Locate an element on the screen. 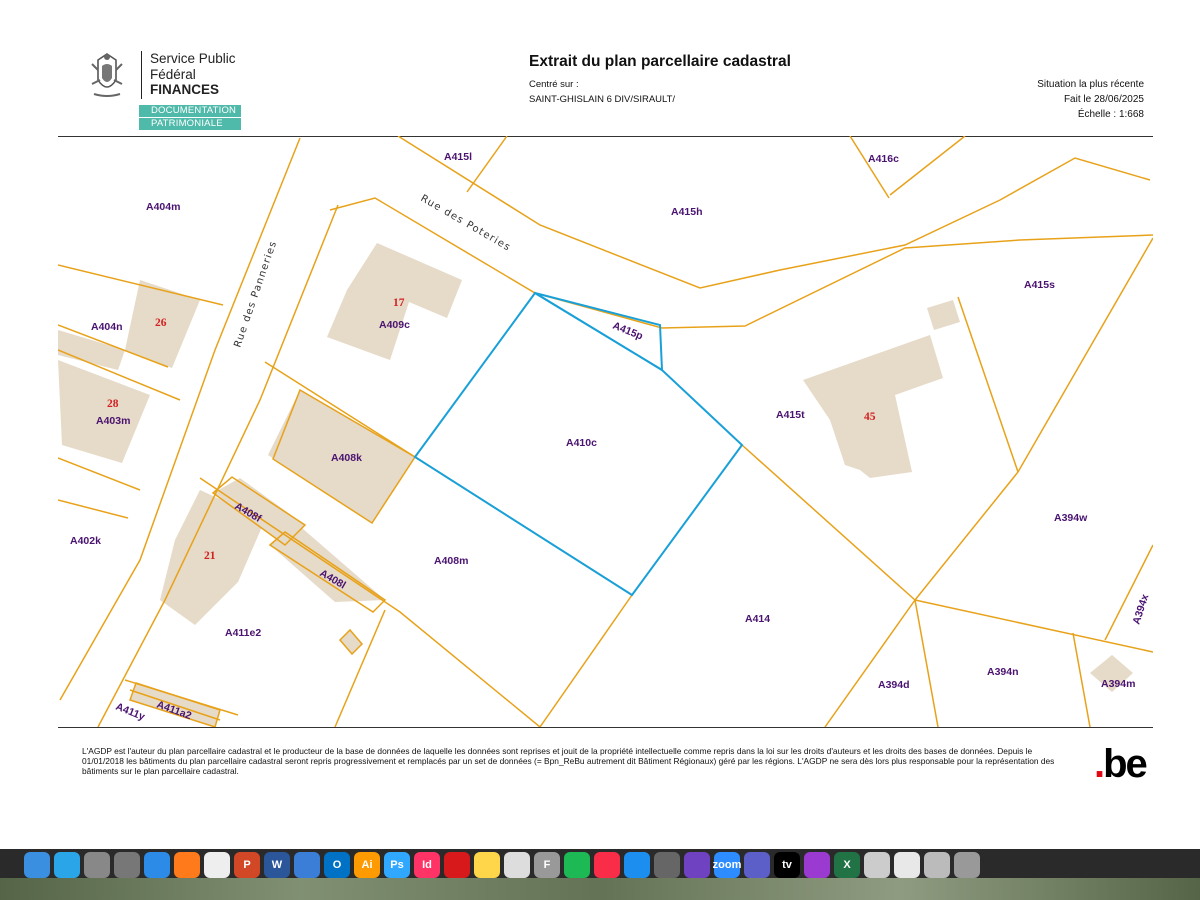  belgian-coat-of-arms-icon is located at coordinates (107, 75).